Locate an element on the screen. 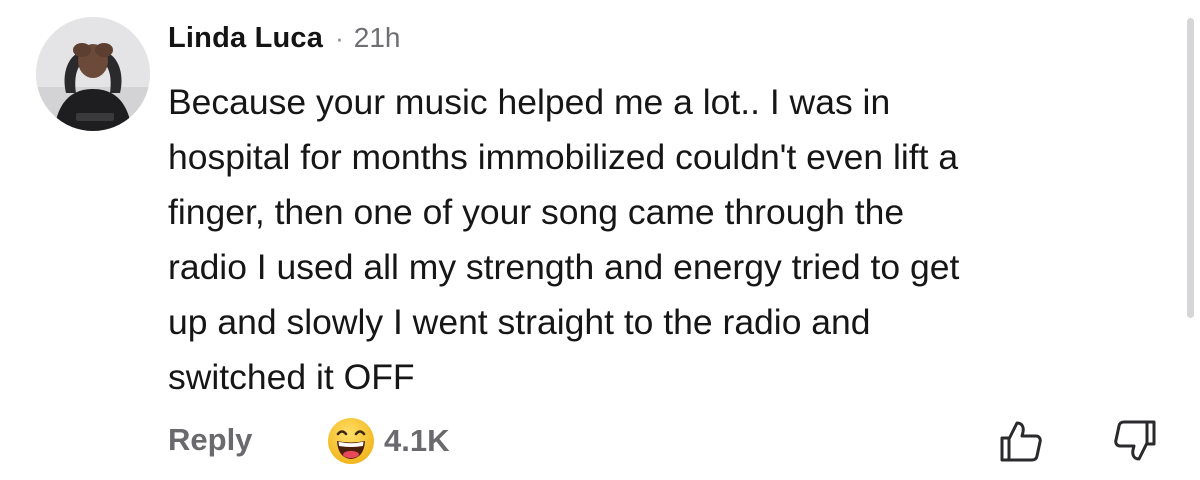 The width and height of the screenshot is (1200, 480). grinning-face-emoji-icon is located at coordinates (351, 441).